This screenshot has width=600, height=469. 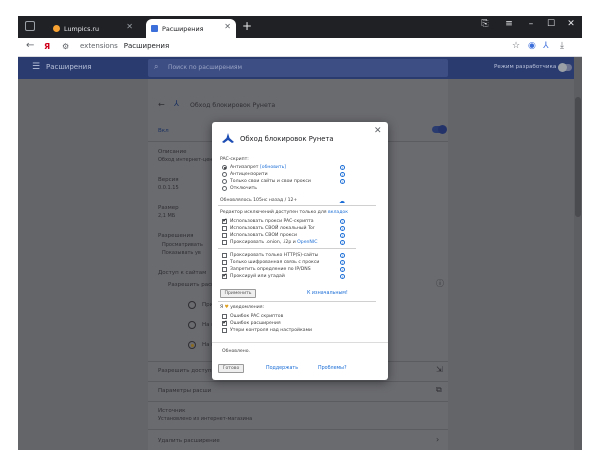 I want to click on download-icon: ⤓, so click(x=562, y=46).